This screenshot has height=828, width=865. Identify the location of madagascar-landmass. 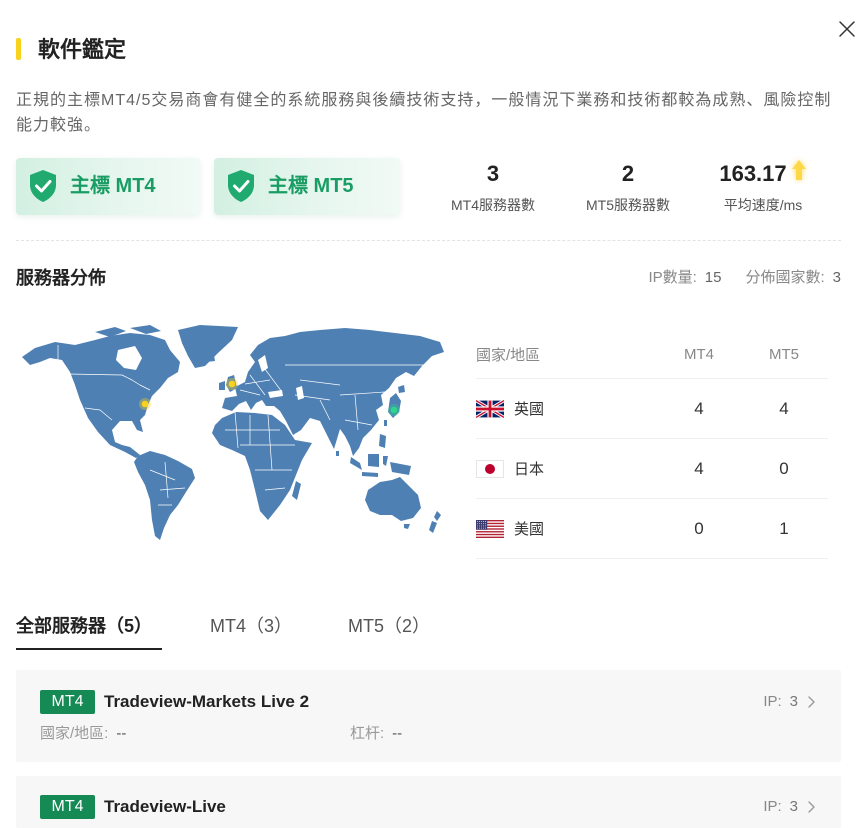
(296, 490).